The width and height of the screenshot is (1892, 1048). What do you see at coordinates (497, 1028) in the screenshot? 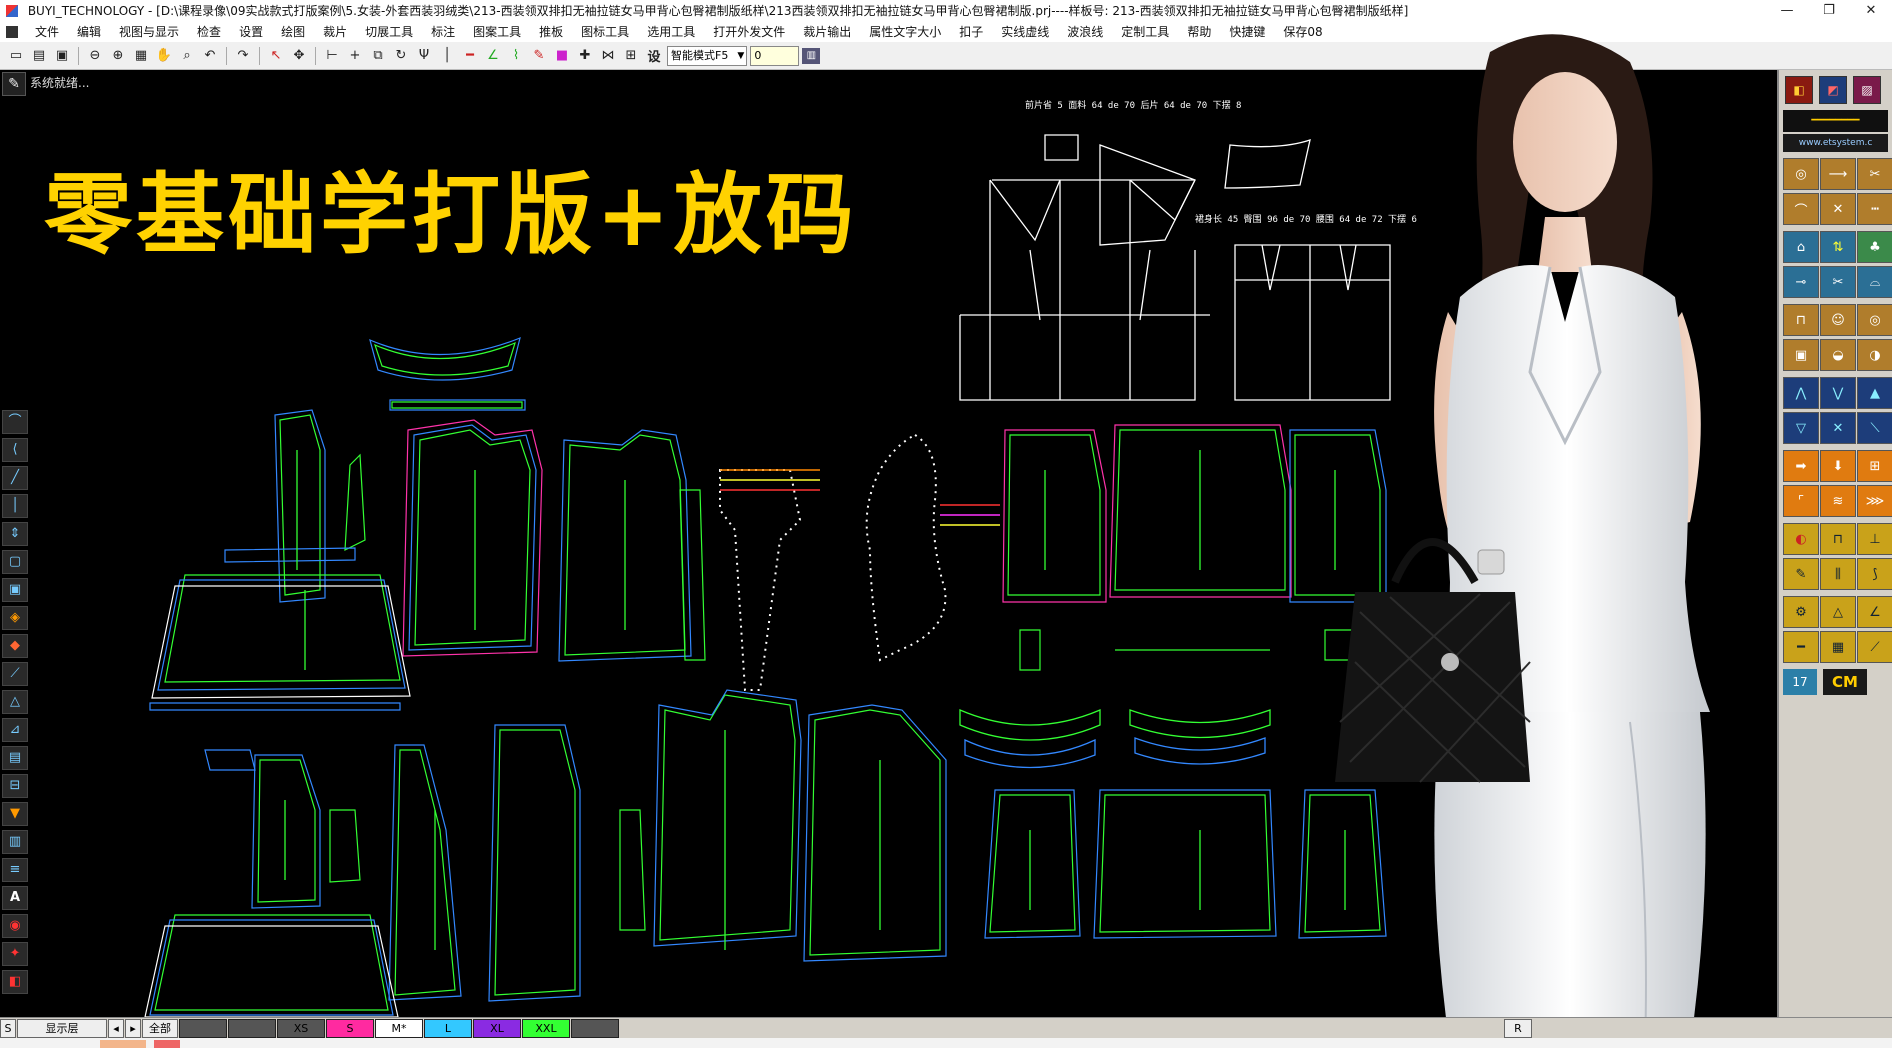
I see `size-chip: XL` at bounding box center [497, 1028].